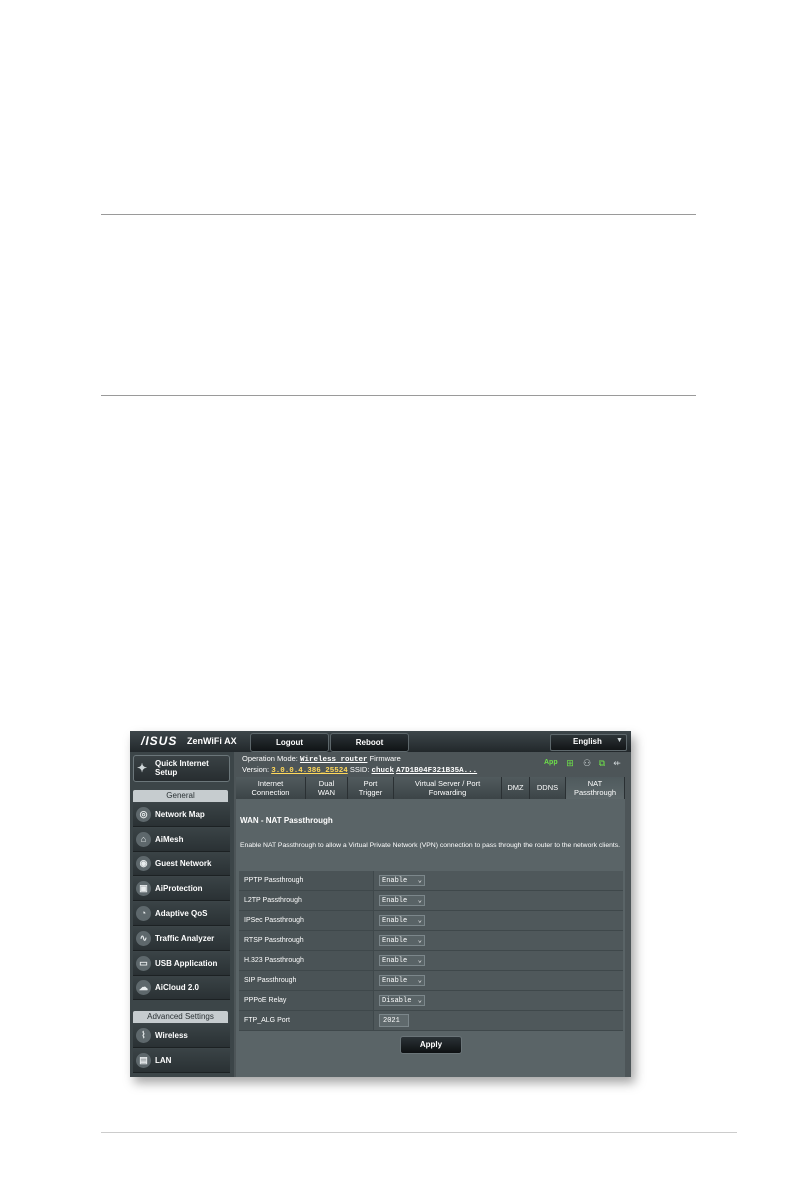 This screenshot has height=1196, width=794. I want to click on ipsec-select: Enable ⌄, so click(402, 920).